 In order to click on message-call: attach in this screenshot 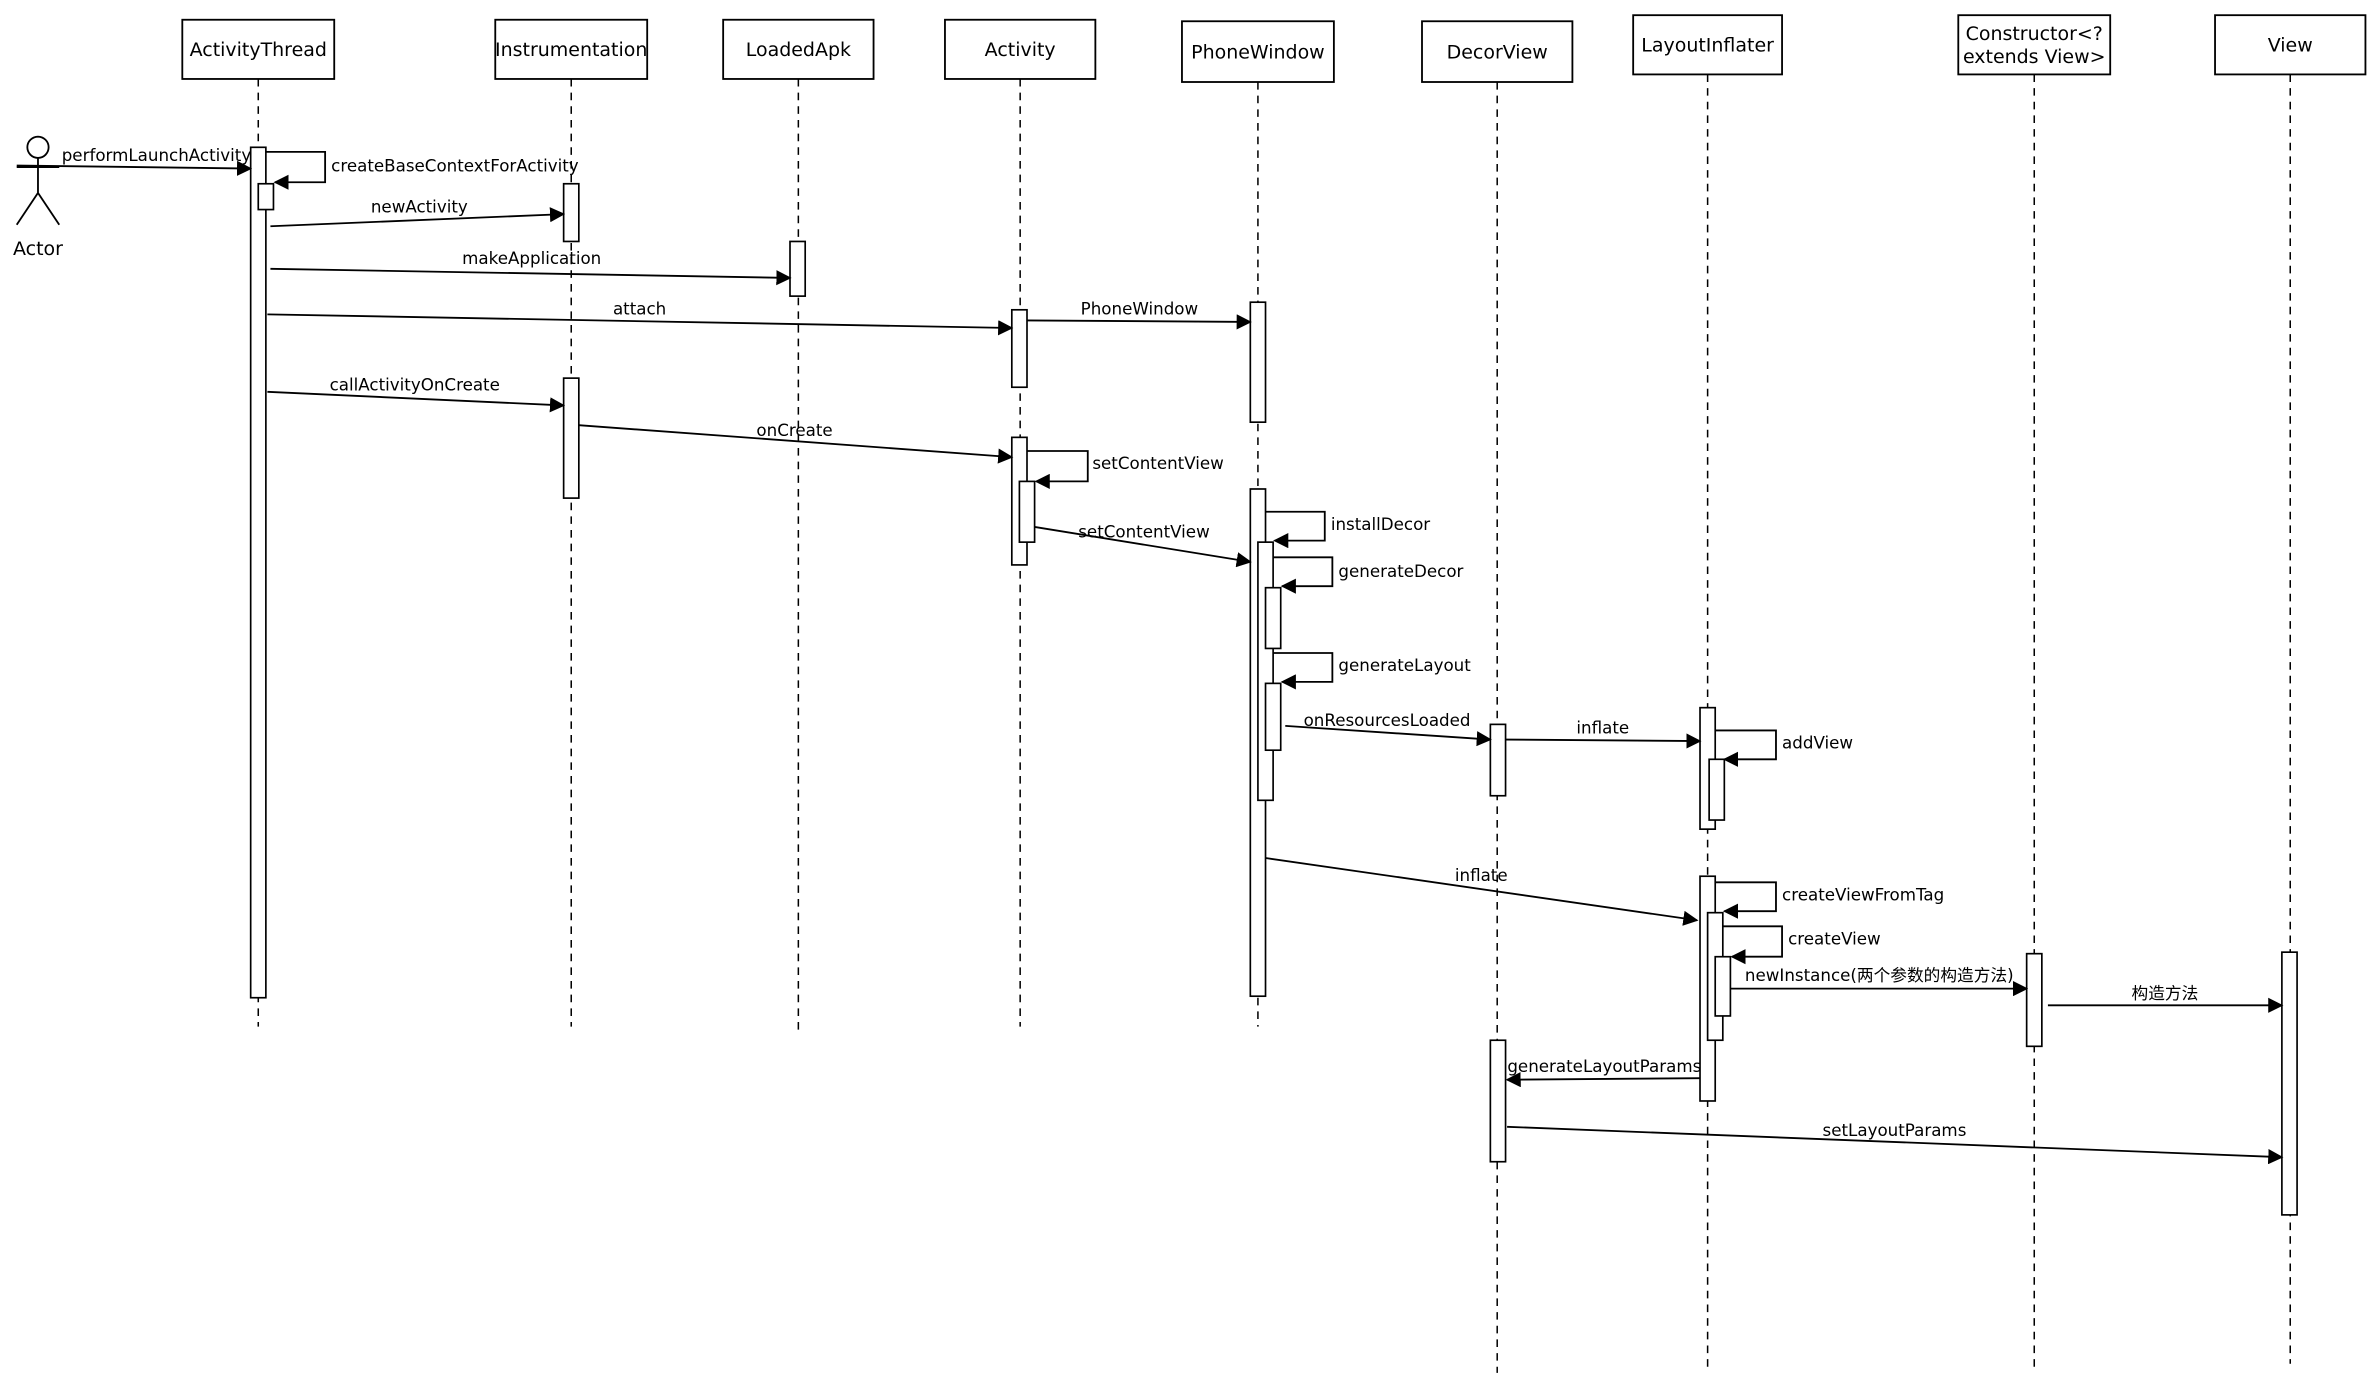, I will do `click(640, 317)`.